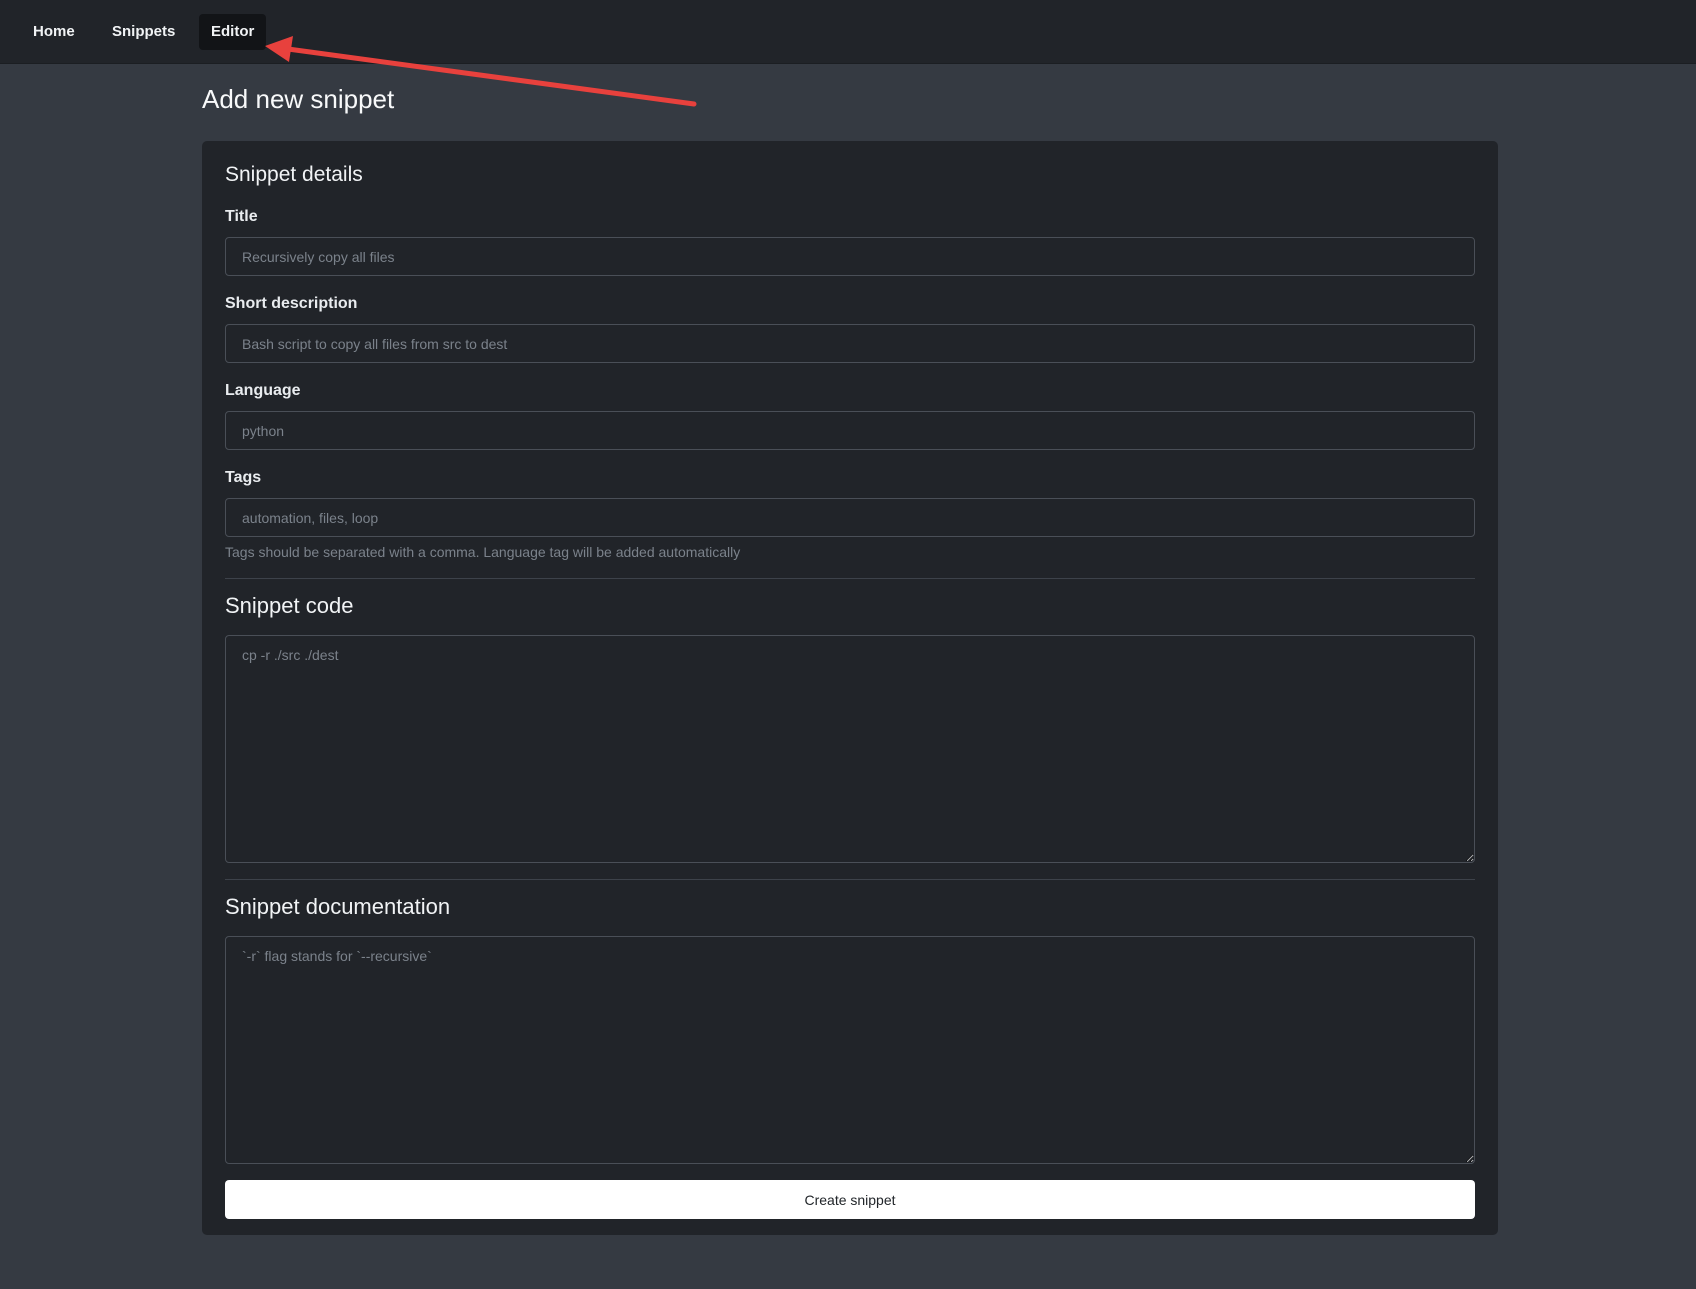 Image resolution: width=1696 pixels, height=1289 pixels. I want to click on snippet-details-heading: Snippet details, so click(294, 174).